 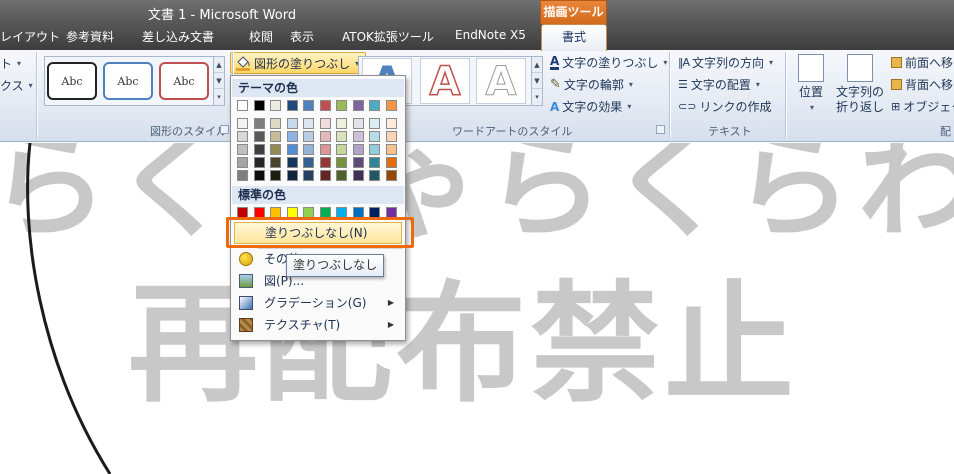 I want to click on text-align-button: ☰ 文字の配置 ▾, so click(x=719, y=84).